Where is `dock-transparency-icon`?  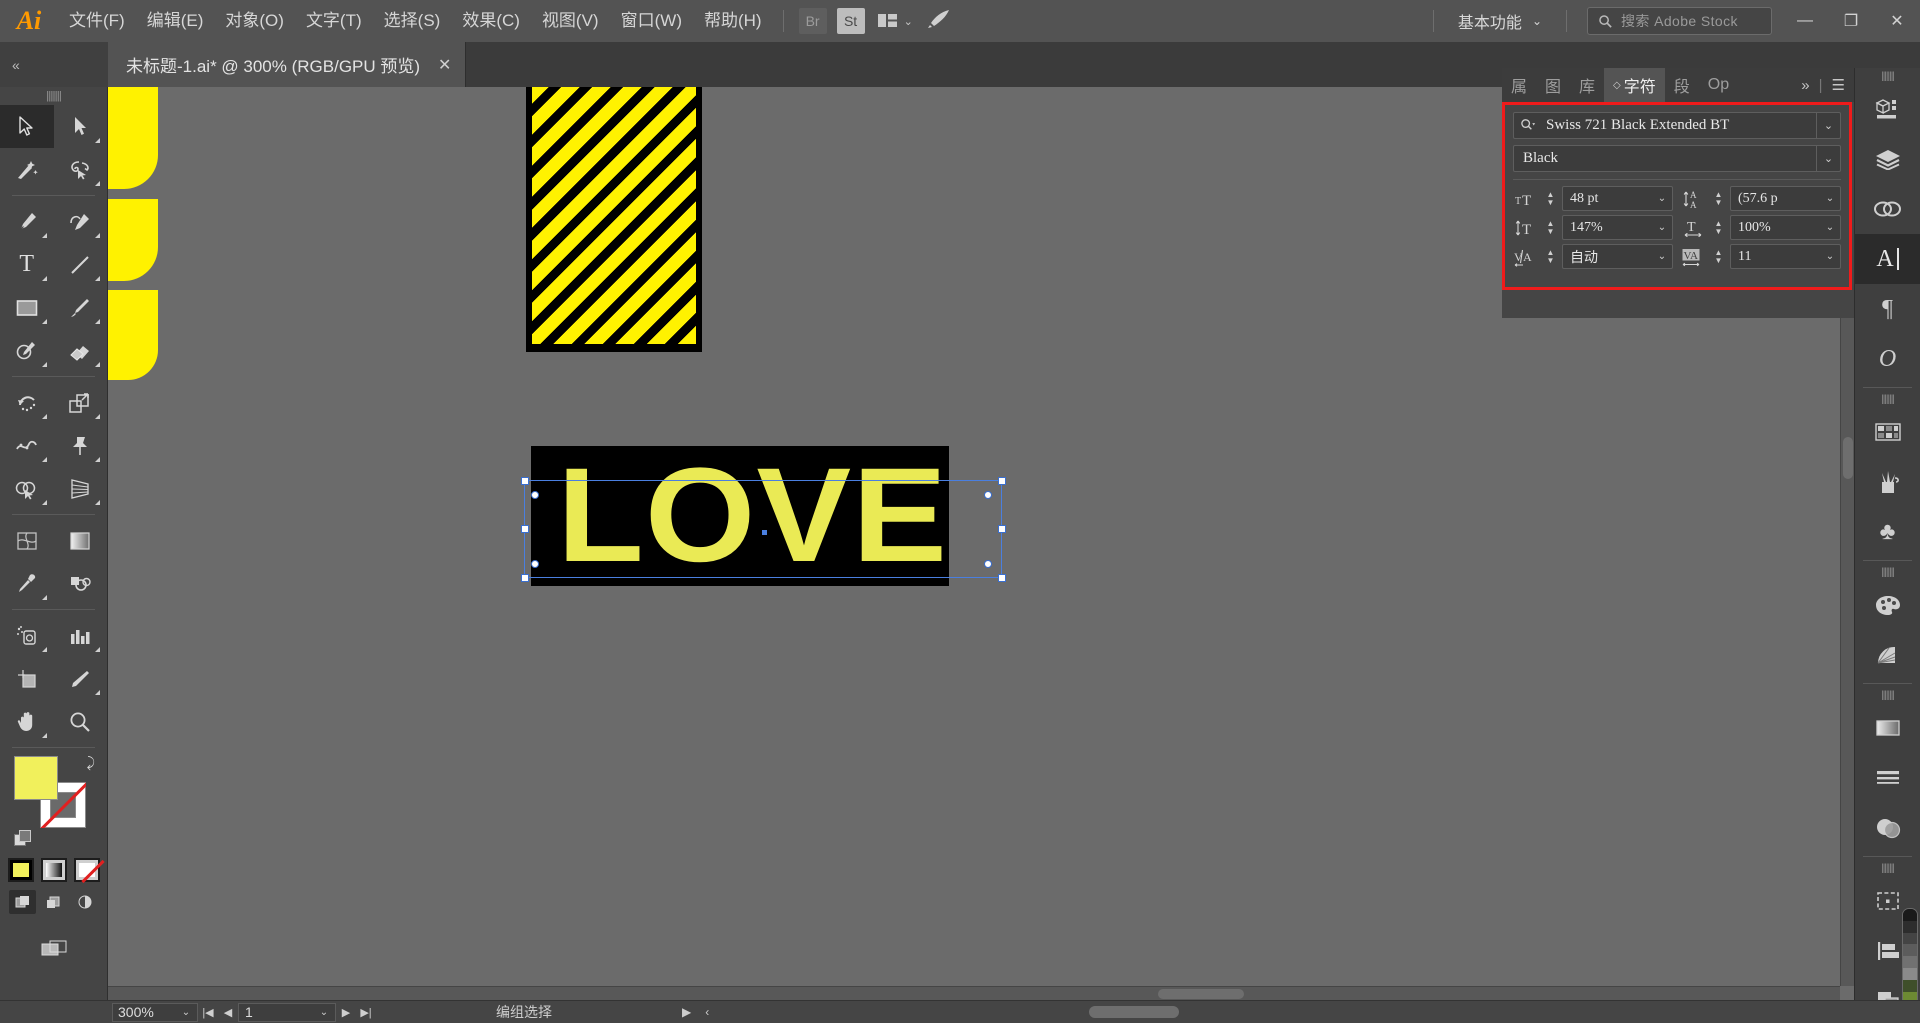 dock-transparency-icon is located at coordinates (1887, 828).